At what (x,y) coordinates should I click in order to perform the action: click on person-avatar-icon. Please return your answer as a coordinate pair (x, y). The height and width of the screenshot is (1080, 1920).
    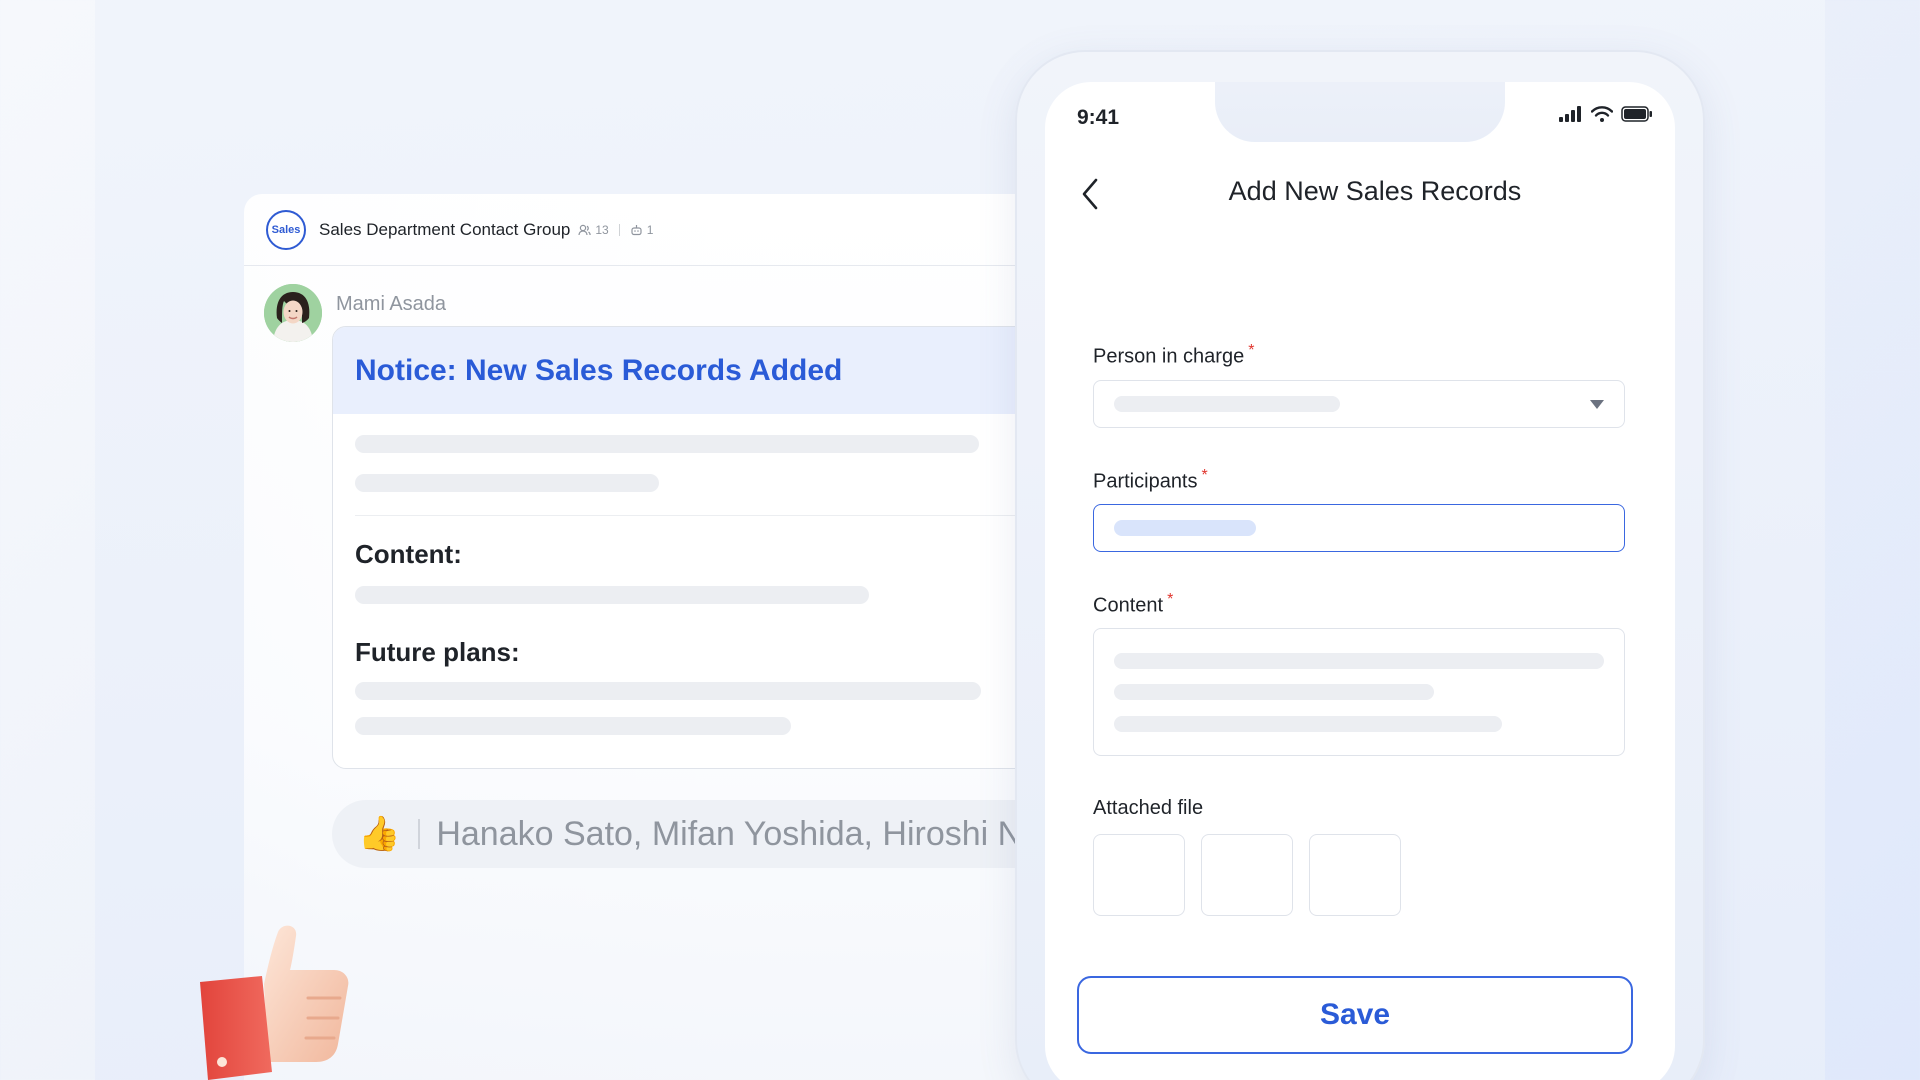
    Looking at the image, I should click on (293, 313).